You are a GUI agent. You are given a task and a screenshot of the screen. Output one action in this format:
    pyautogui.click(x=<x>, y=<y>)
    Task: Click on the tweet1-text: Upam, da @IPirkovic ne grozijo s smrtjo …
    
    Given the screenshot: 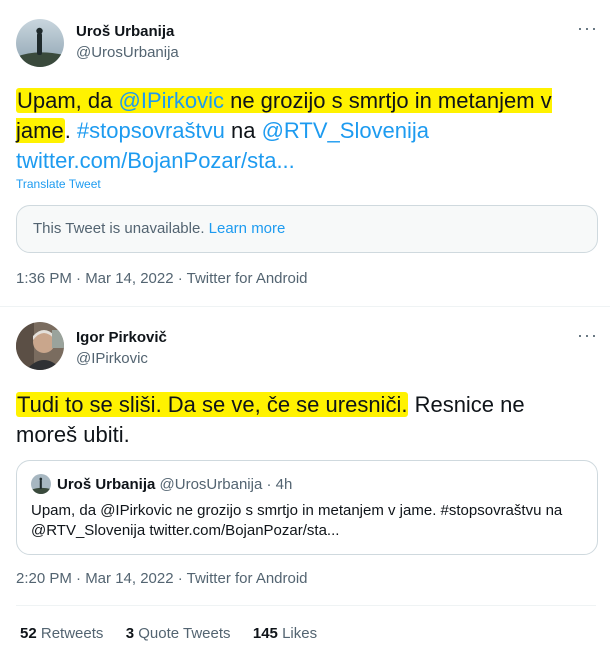 What is the action you would take?
    pyautogui.click(x=306, y=131)
    